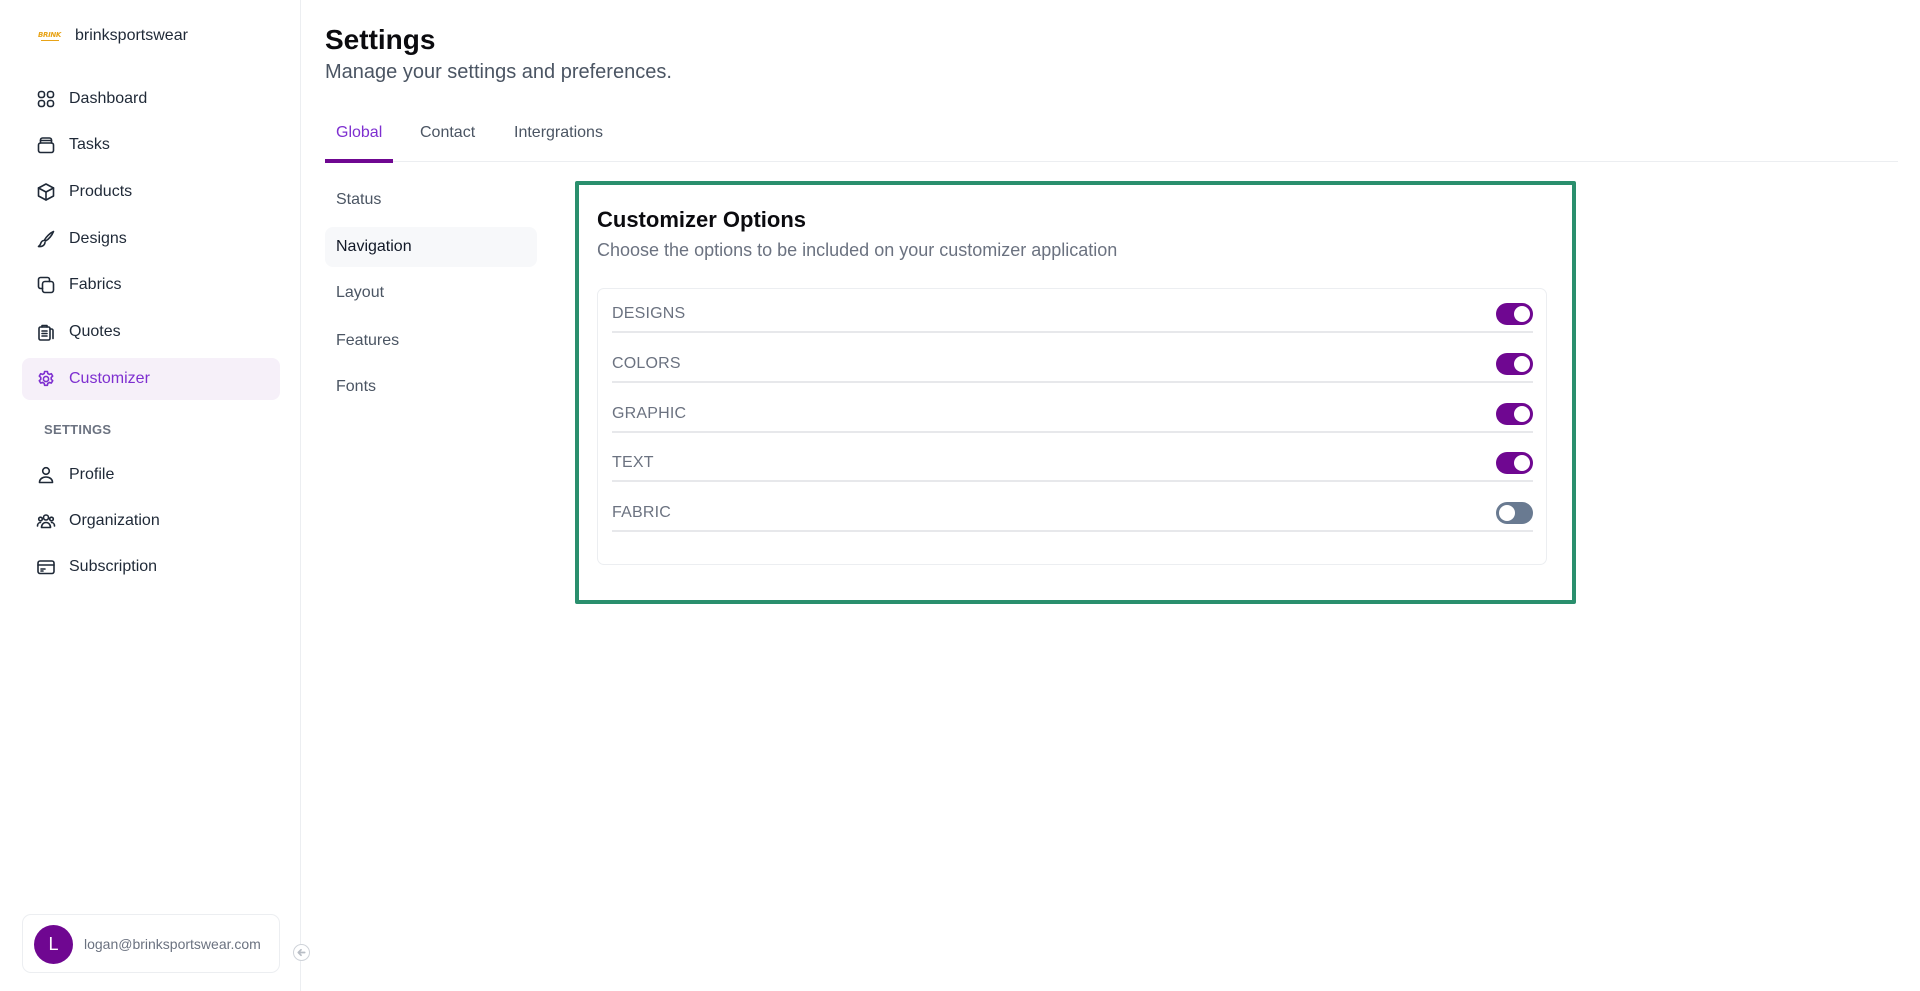 Image resolution: width=1920 pixels, height=991 pixels. I want to click on designs-brush-icon, so click(46, 239).